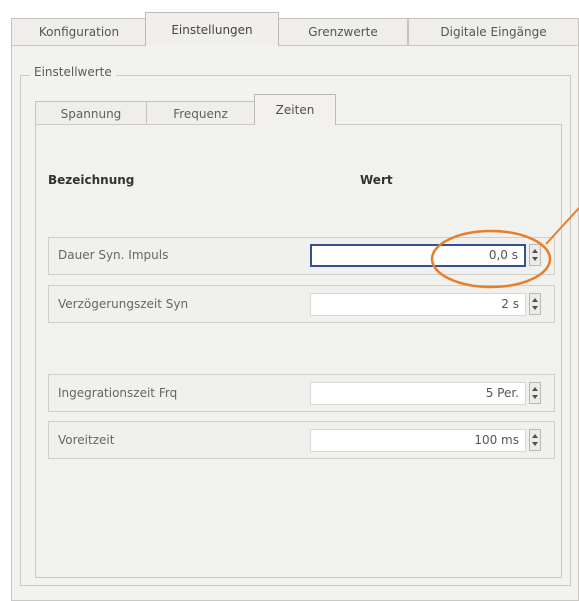 The height and width of the screenshot is (601, 579). I want to click on value-input: 5 Per., so click(418, 393).